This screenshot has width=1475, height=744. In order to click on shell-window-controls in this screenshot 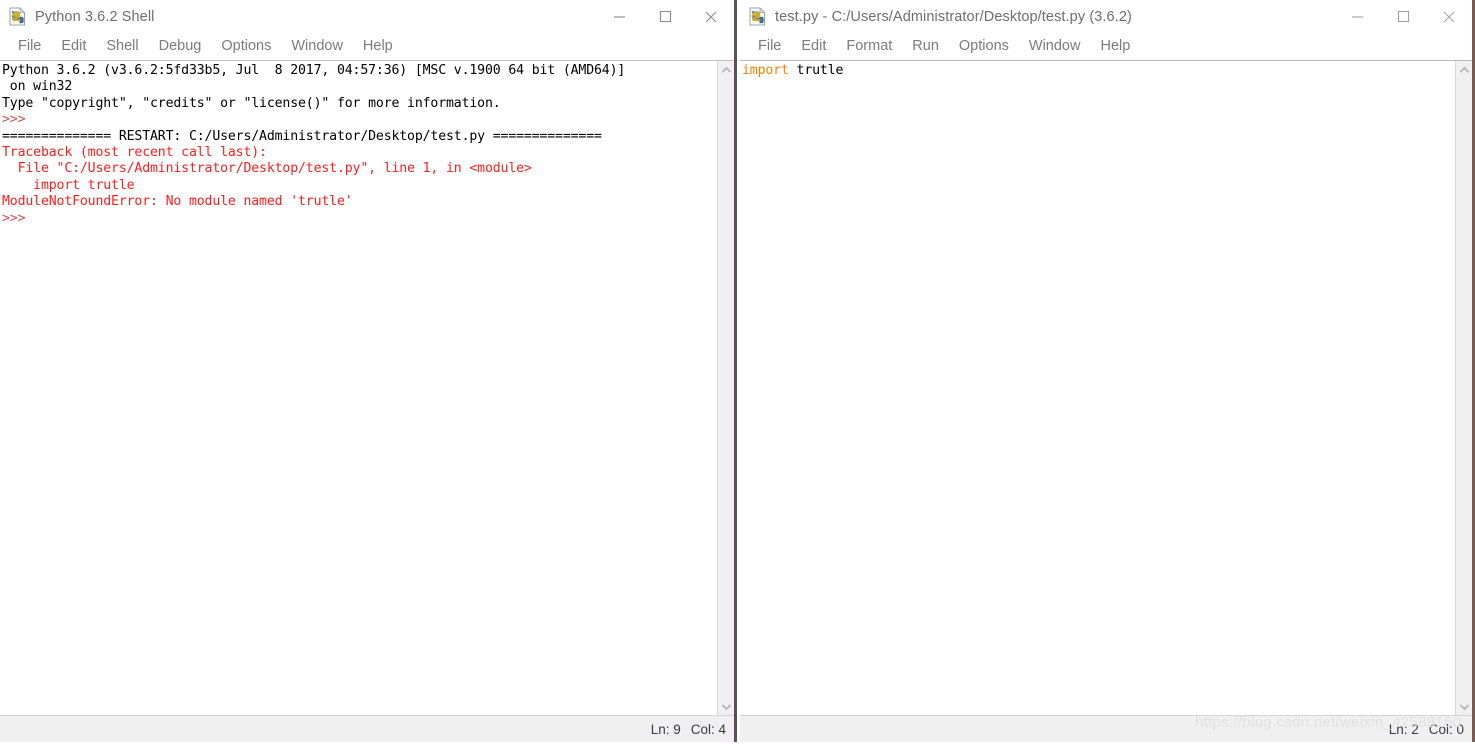, I will do `click(665, 16)`.